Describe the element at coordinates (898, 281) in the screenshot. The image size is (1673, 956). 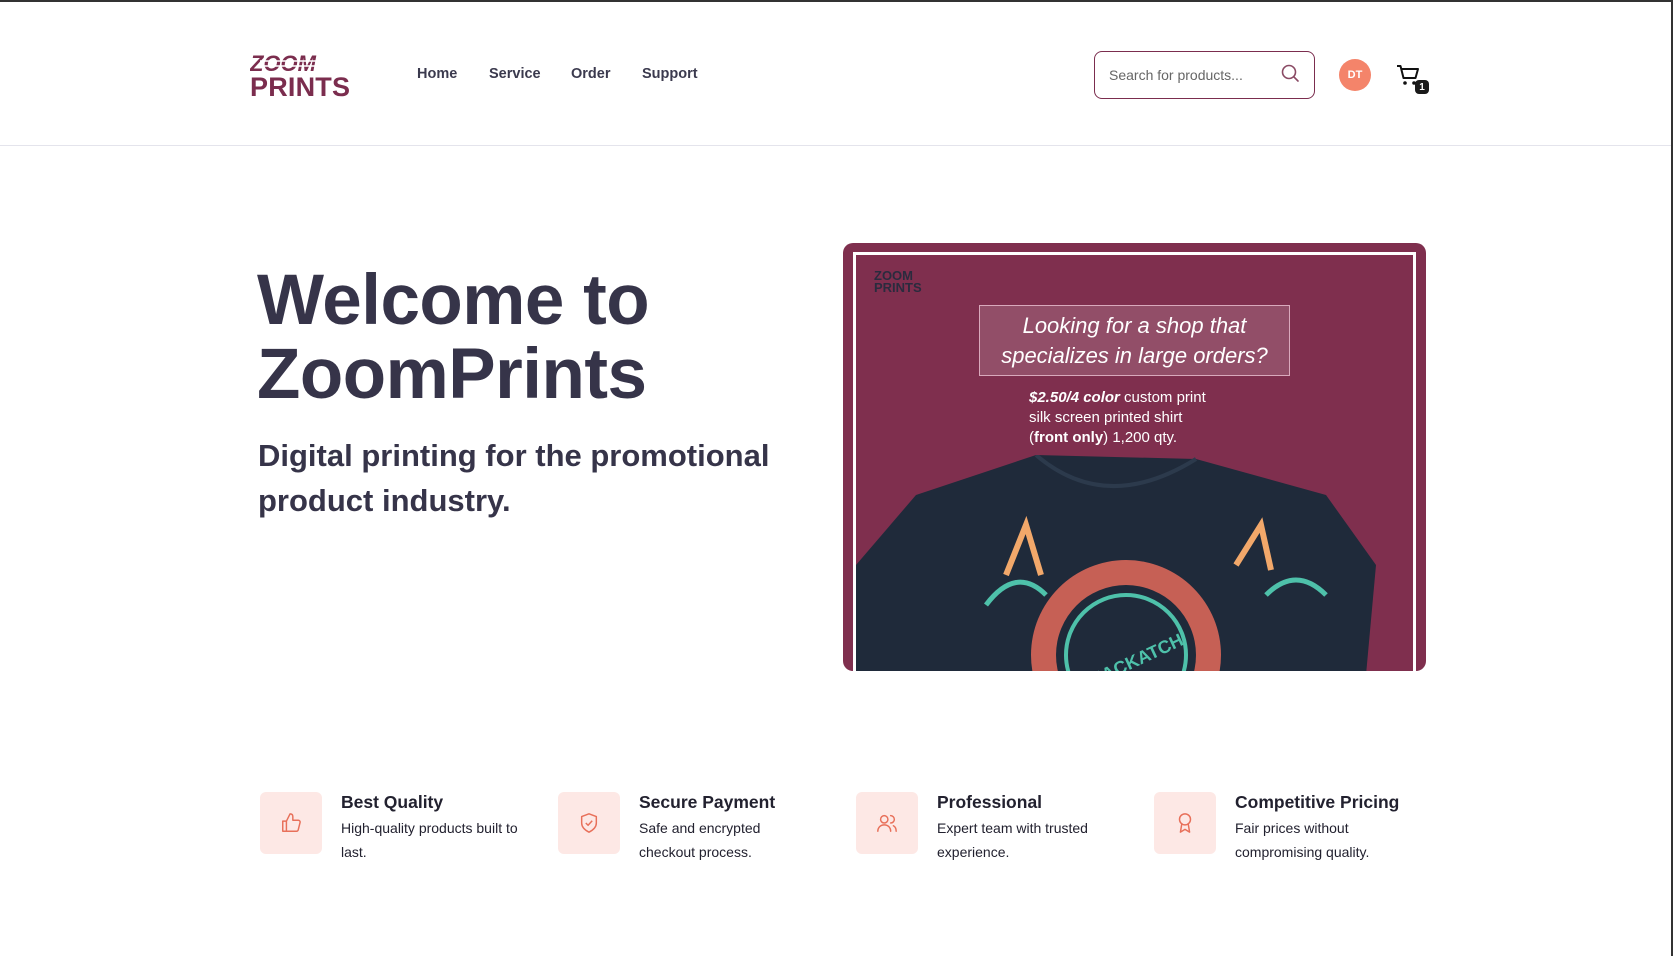
I see `banner-logo: ZOOM PRINTS` at that location.